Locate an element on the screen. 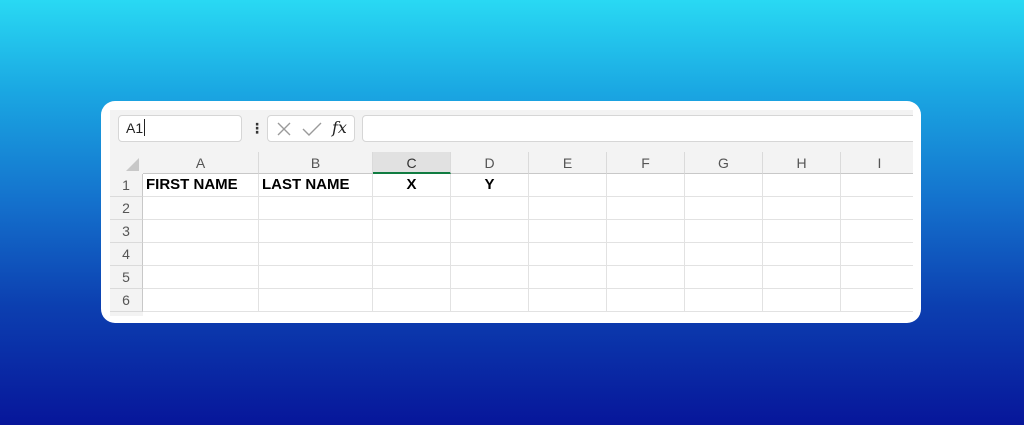  cell-a5 is located at coordinates (201, 277).